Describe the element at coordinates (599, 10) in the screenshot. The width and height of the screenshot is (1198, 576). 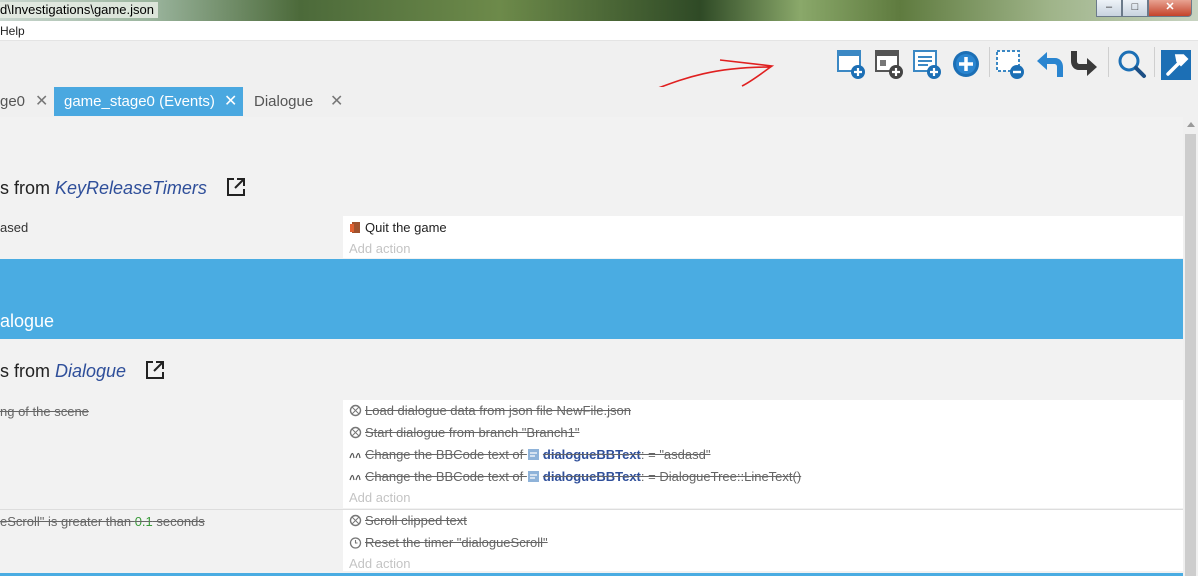
I see `window-titlebar: d\Investigations\game.json – □ ✕` at that location.